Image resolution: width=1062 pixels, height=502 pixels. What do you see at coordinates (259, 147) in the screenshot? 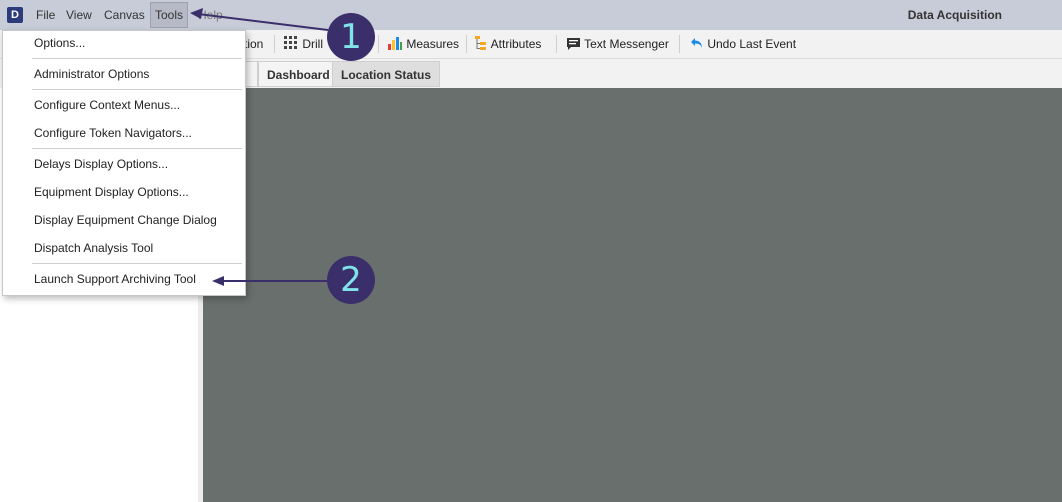
I see `annotation-arrows` at bounding box center [259, 147].